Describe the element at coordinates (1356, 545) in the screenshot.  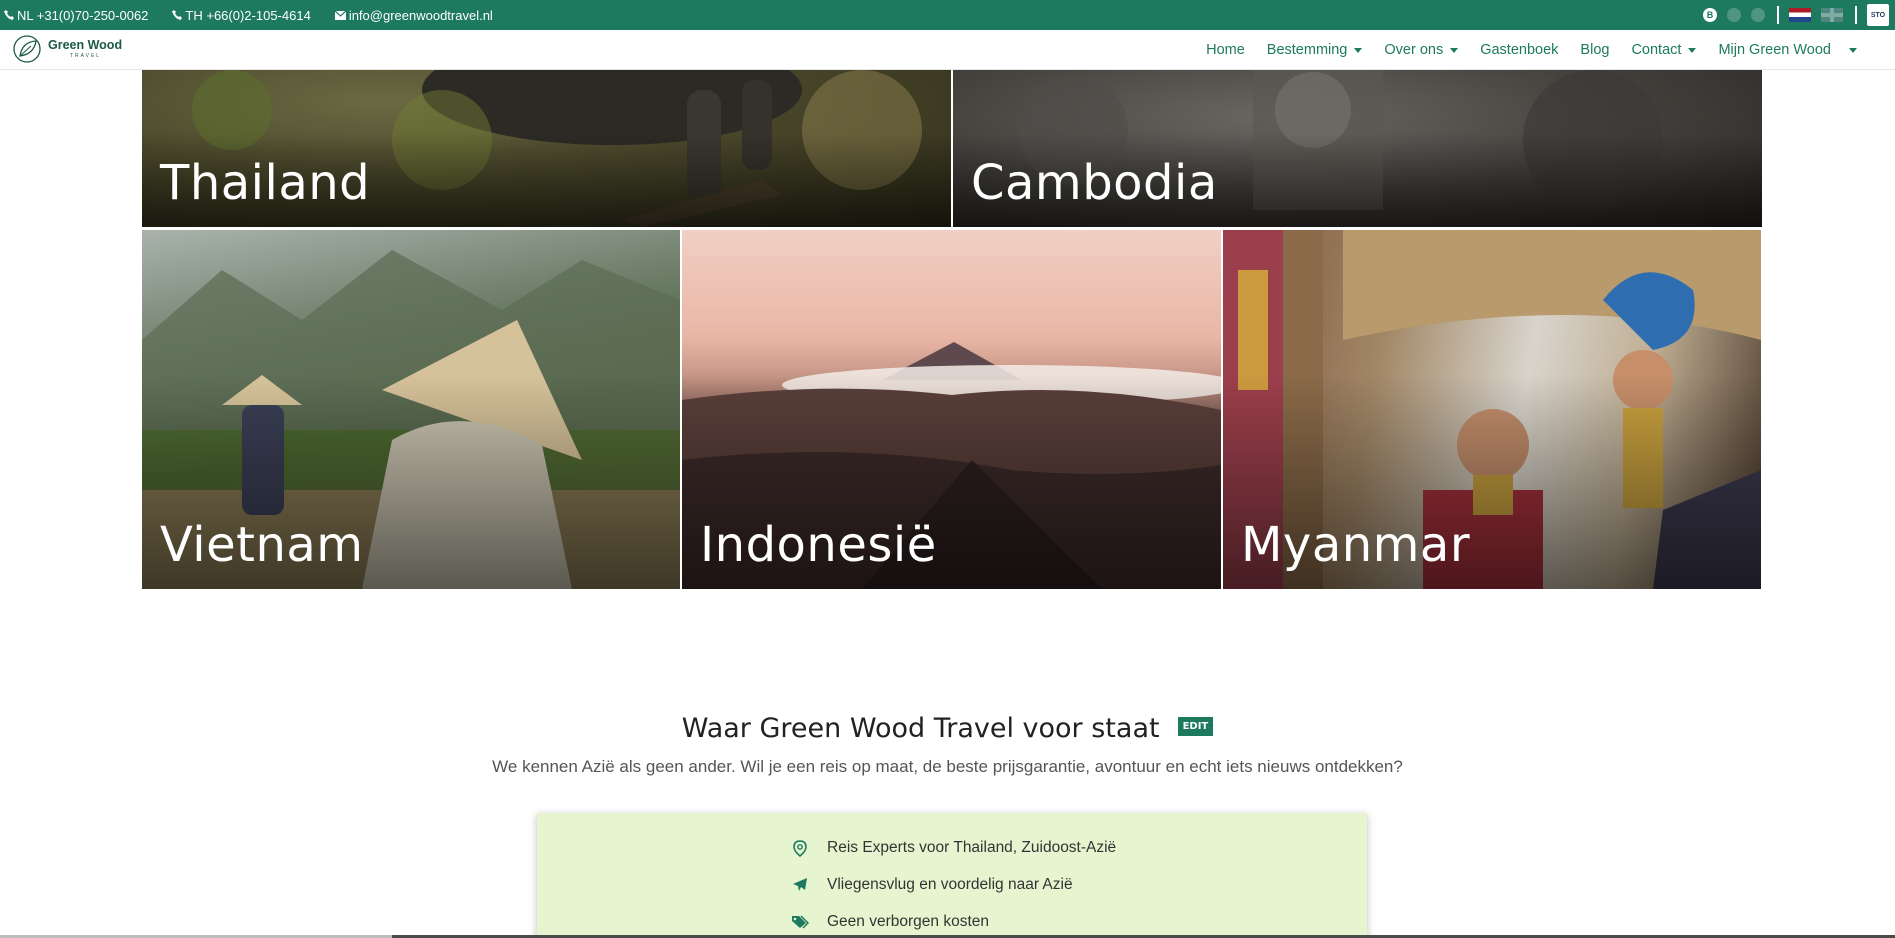
I see `tile-label: Myanmar` at that location.